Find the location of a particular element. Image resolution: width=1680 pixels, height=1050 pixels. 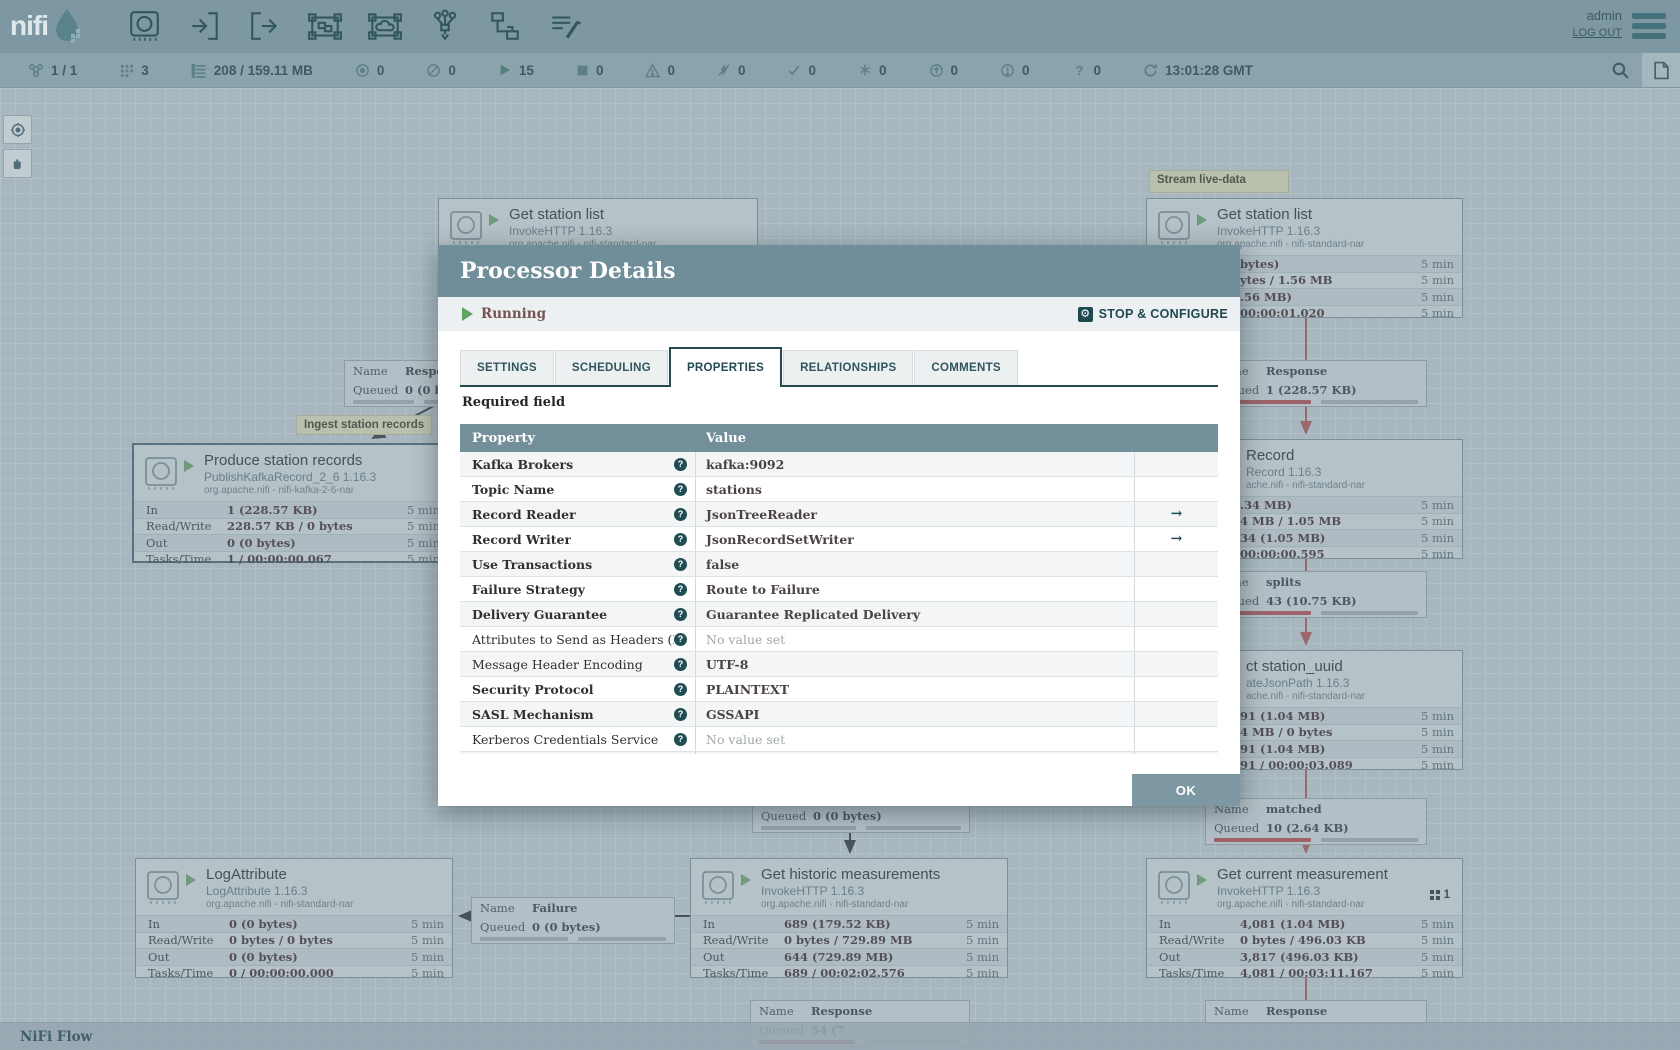

operate-palette-button is located at coordinates (17, 163).